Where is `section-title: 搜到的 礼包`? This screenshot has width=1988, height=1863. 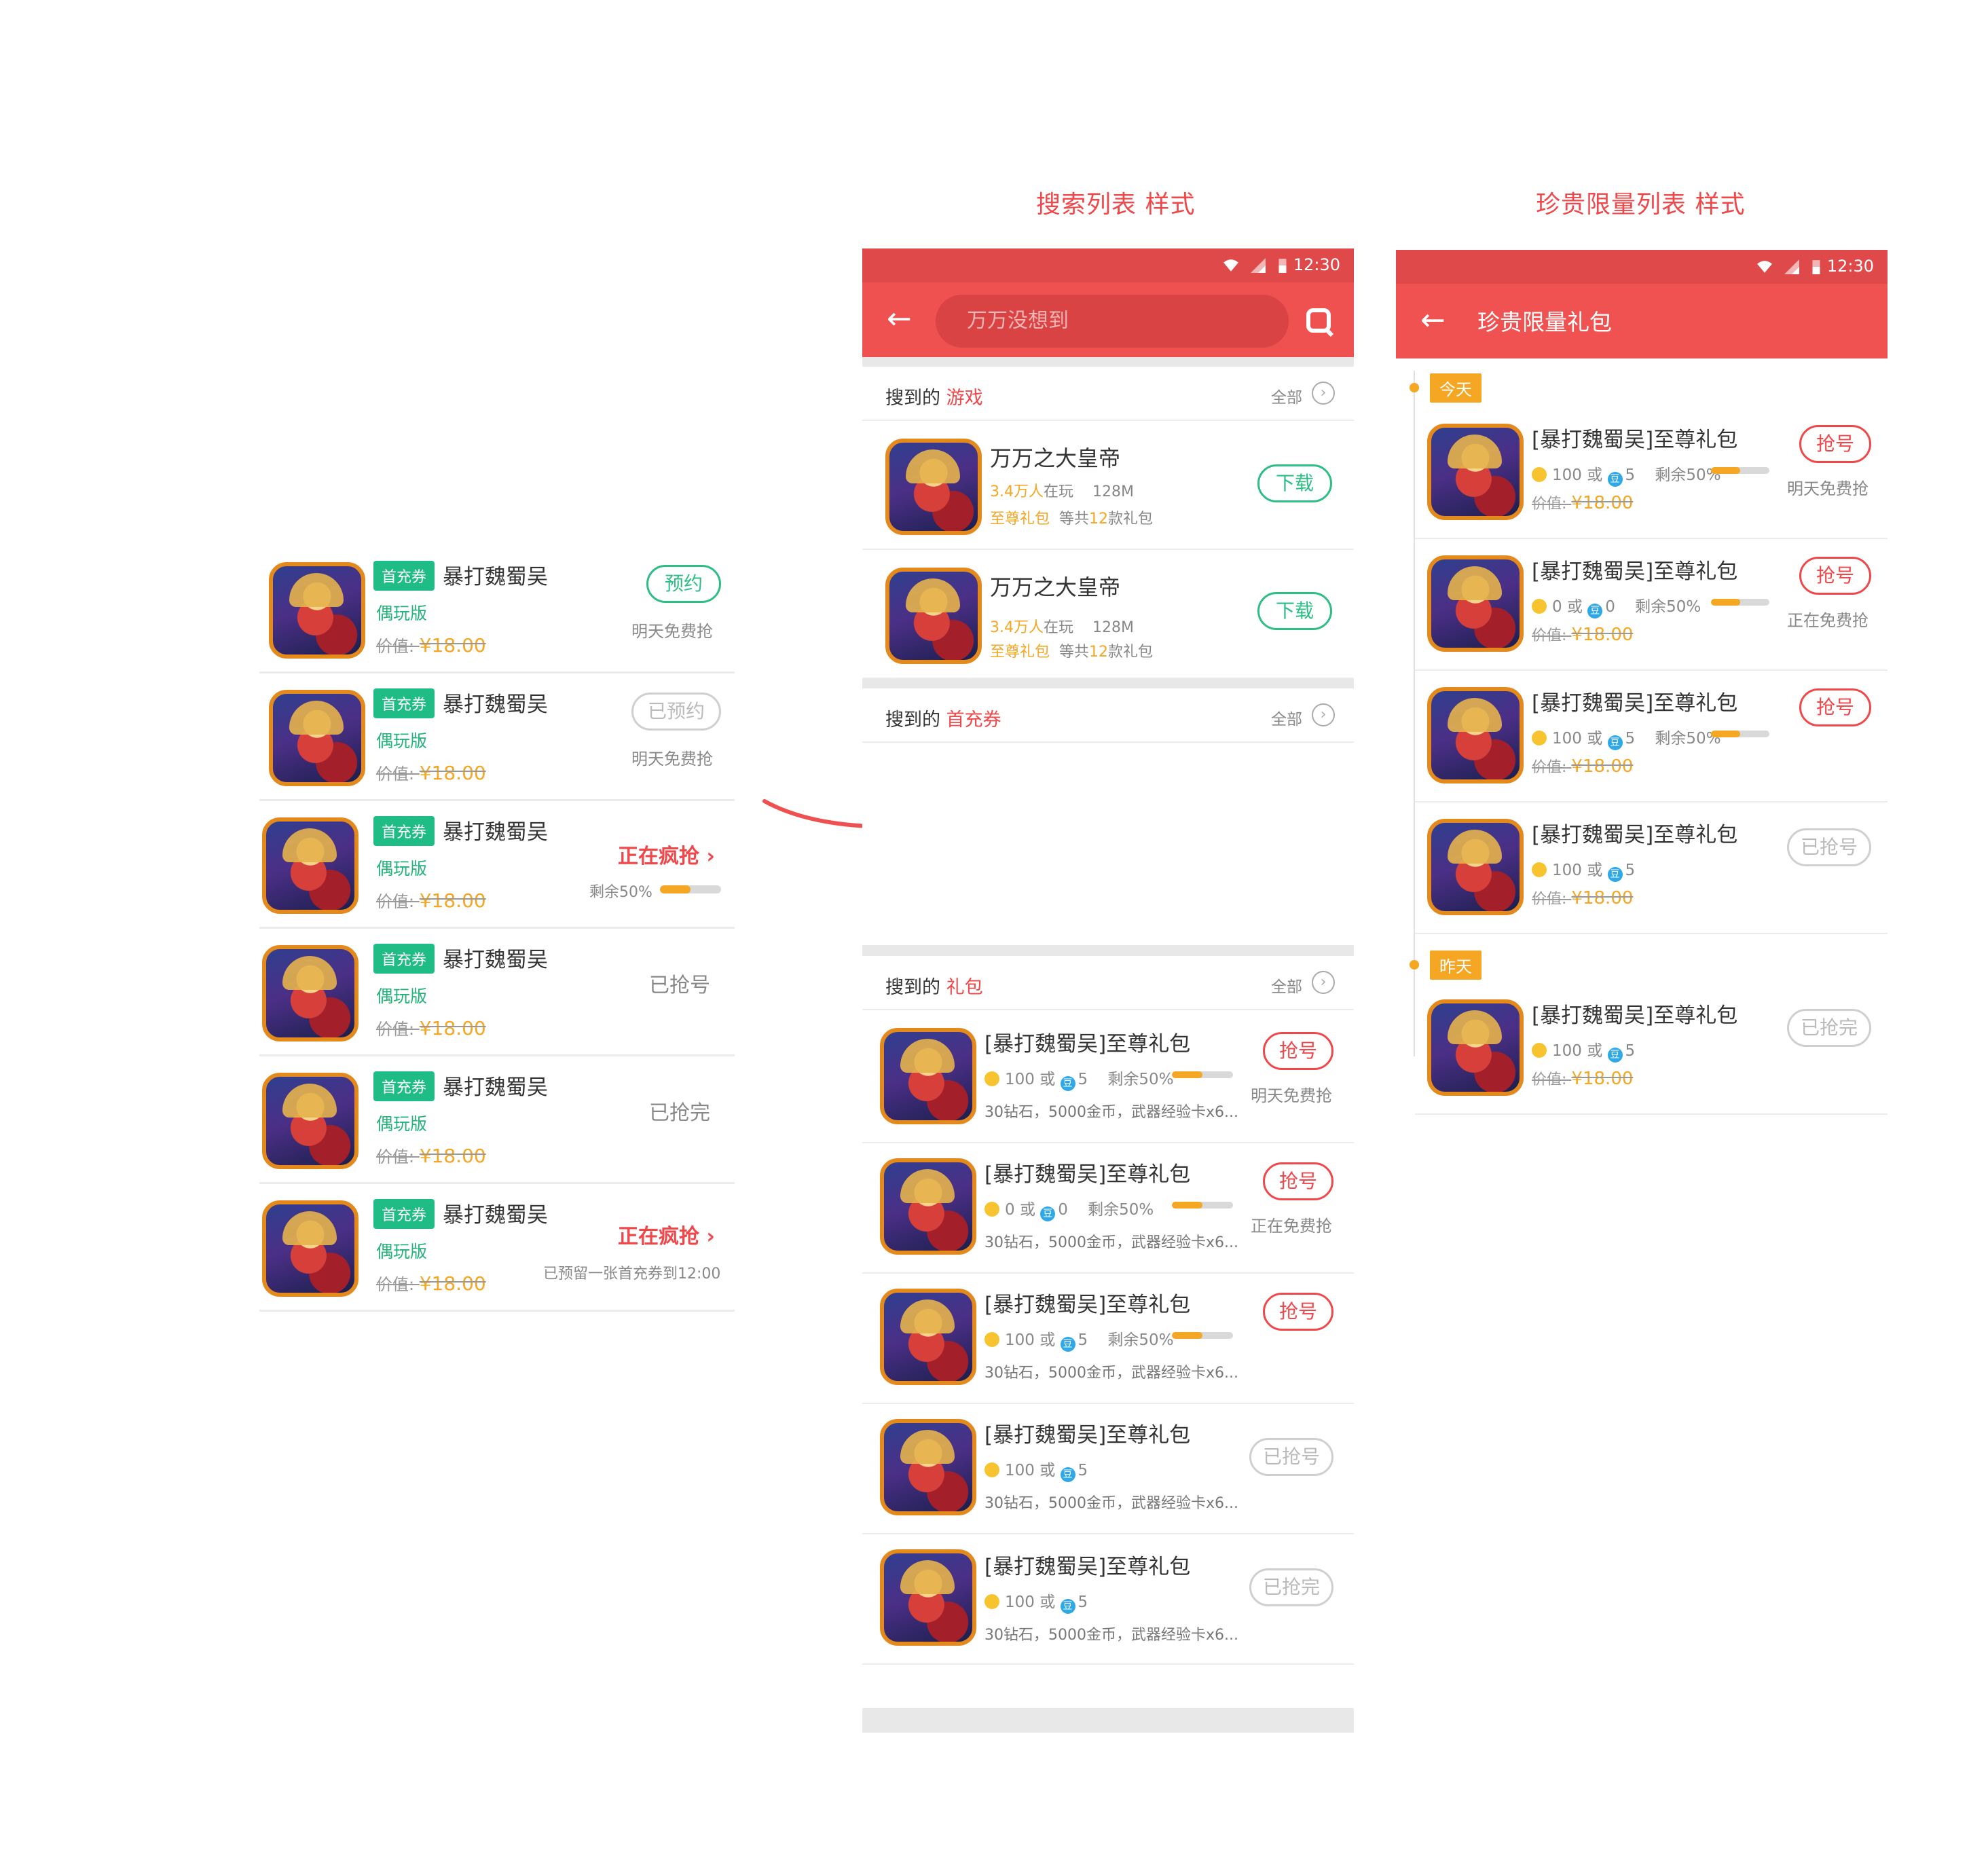 section-title: 搜到的 礼包 is located at coordinates (934, 988).